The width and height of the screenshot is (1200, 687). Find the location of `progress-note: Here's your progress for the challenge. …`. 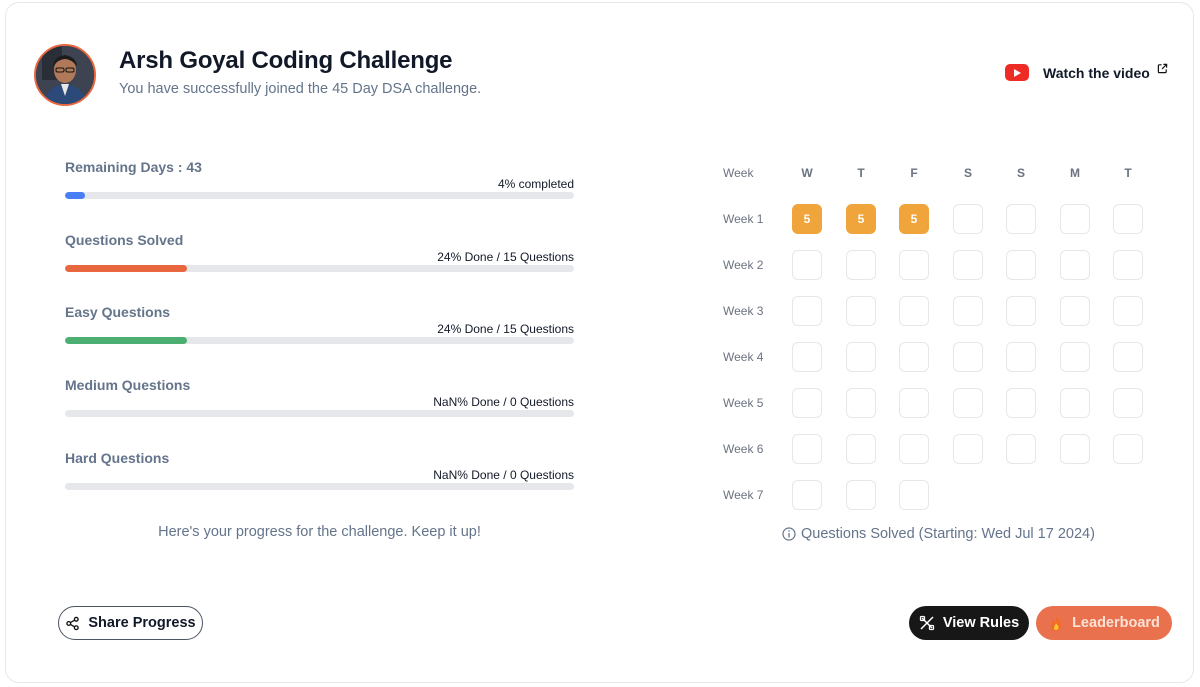

progress-note: Here's your progress for the challenge. … is located at coordinates (319, 532).